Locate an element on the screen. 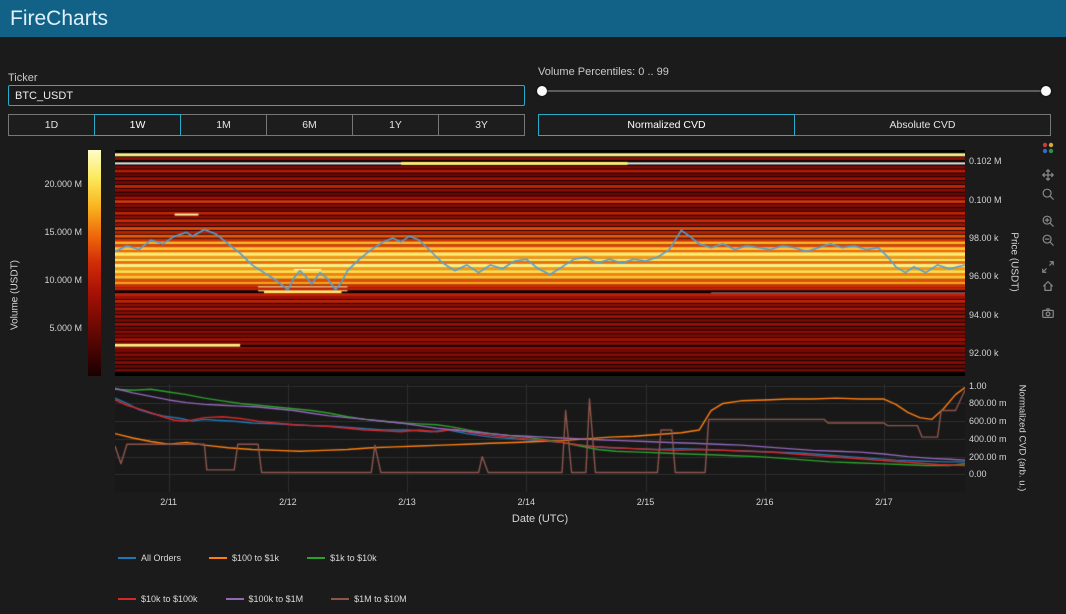  timeframe-button-1y: 1Y is located at coordinates (395, 125).